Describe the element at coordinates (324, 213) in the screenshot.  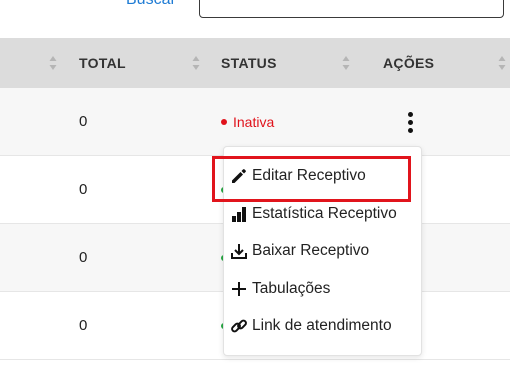
I see `menu-item-label: Estatística Receptivo` at that location.